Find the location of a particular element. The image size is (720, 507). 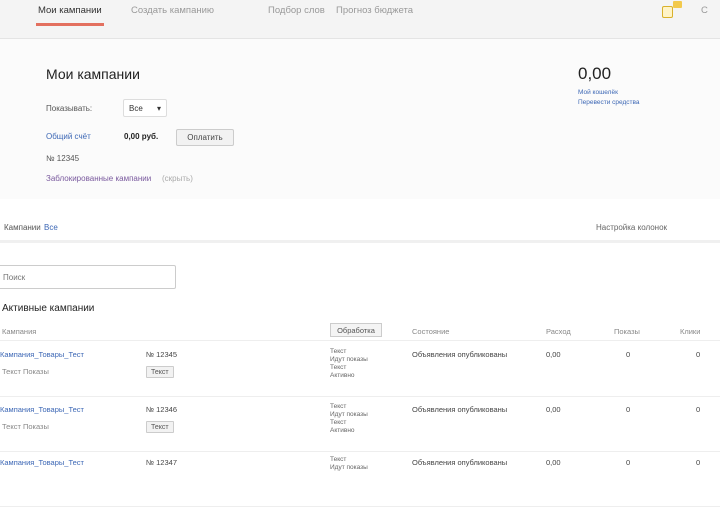

show-select: Все ▾ is located at coordinates (145, 108).